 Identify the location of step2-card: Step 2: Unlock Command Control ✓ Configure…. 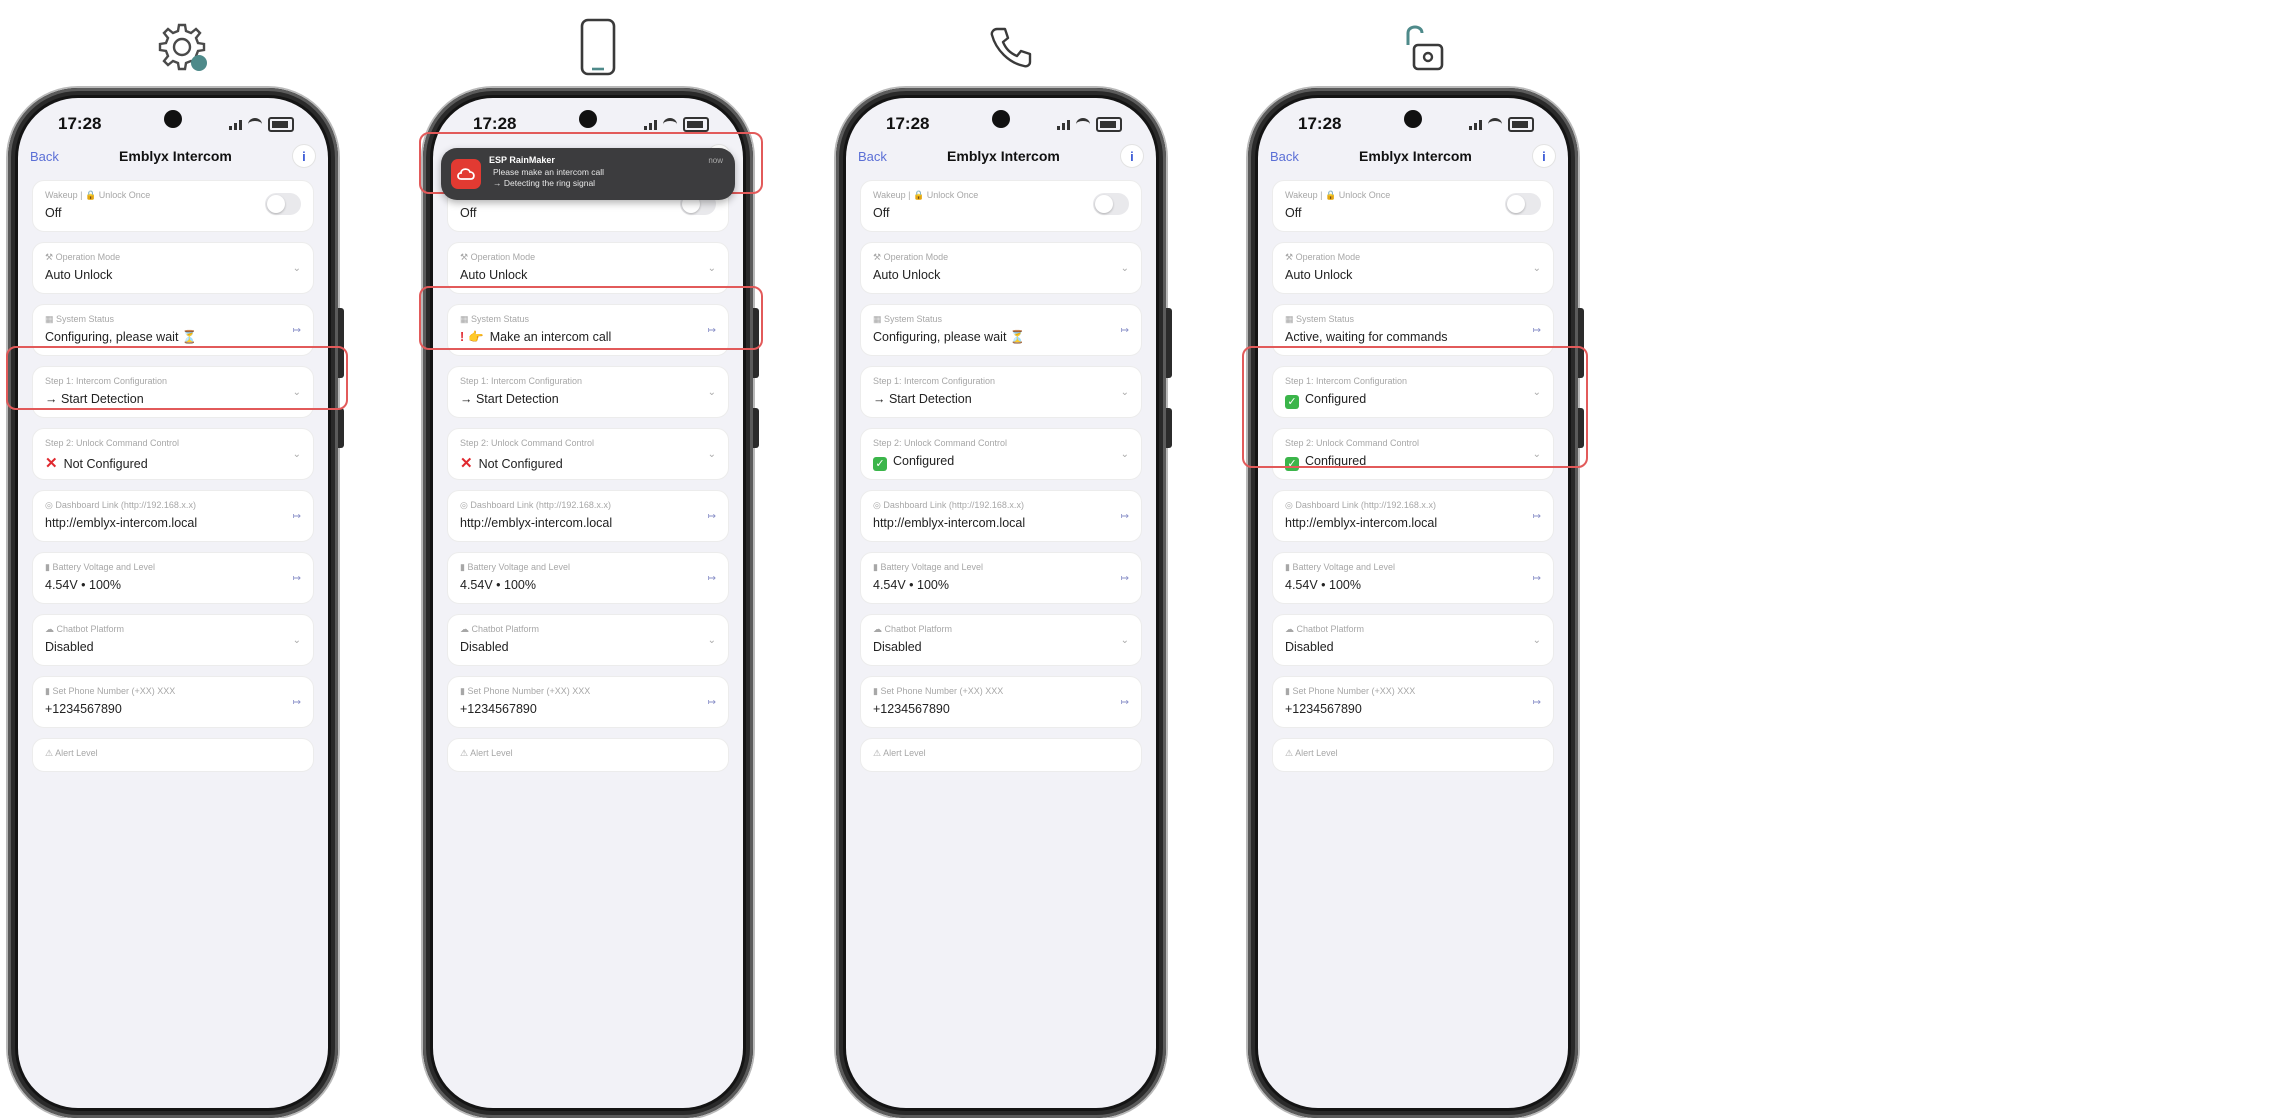
(1001, 454).